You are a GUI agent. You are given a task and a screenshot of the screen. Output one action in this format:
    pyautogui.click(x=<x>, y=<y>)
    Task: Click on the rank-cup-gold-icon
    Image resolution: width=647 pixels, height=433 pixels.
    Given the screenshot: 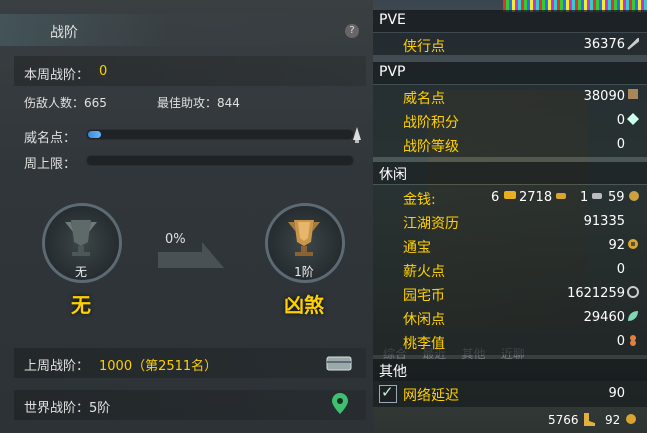 What is the action you would take?
    pyautogui.click(x=304, y=238)
    